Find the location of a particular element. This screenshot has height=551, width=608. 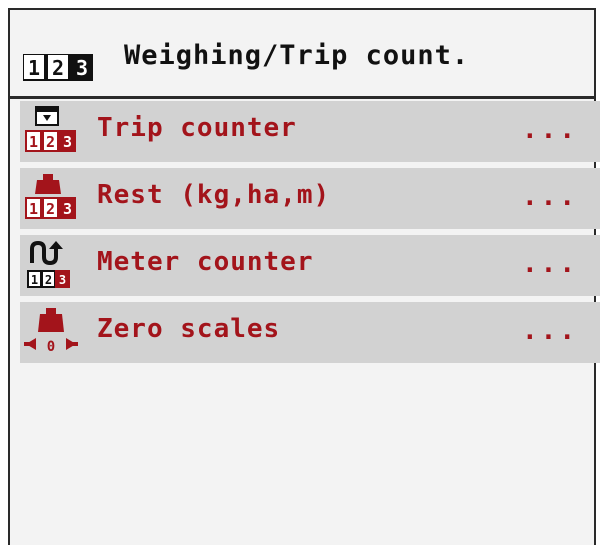

header-divider is located at coordinates (302, 97).